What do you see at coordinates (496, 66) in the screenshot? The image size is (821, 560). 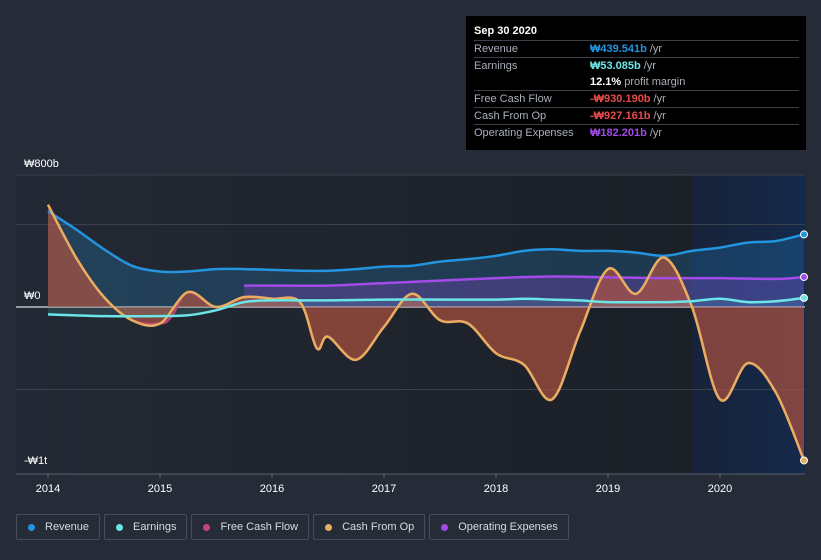 I see `tooltip-label: Earnings` at bounding box center [496, 66].